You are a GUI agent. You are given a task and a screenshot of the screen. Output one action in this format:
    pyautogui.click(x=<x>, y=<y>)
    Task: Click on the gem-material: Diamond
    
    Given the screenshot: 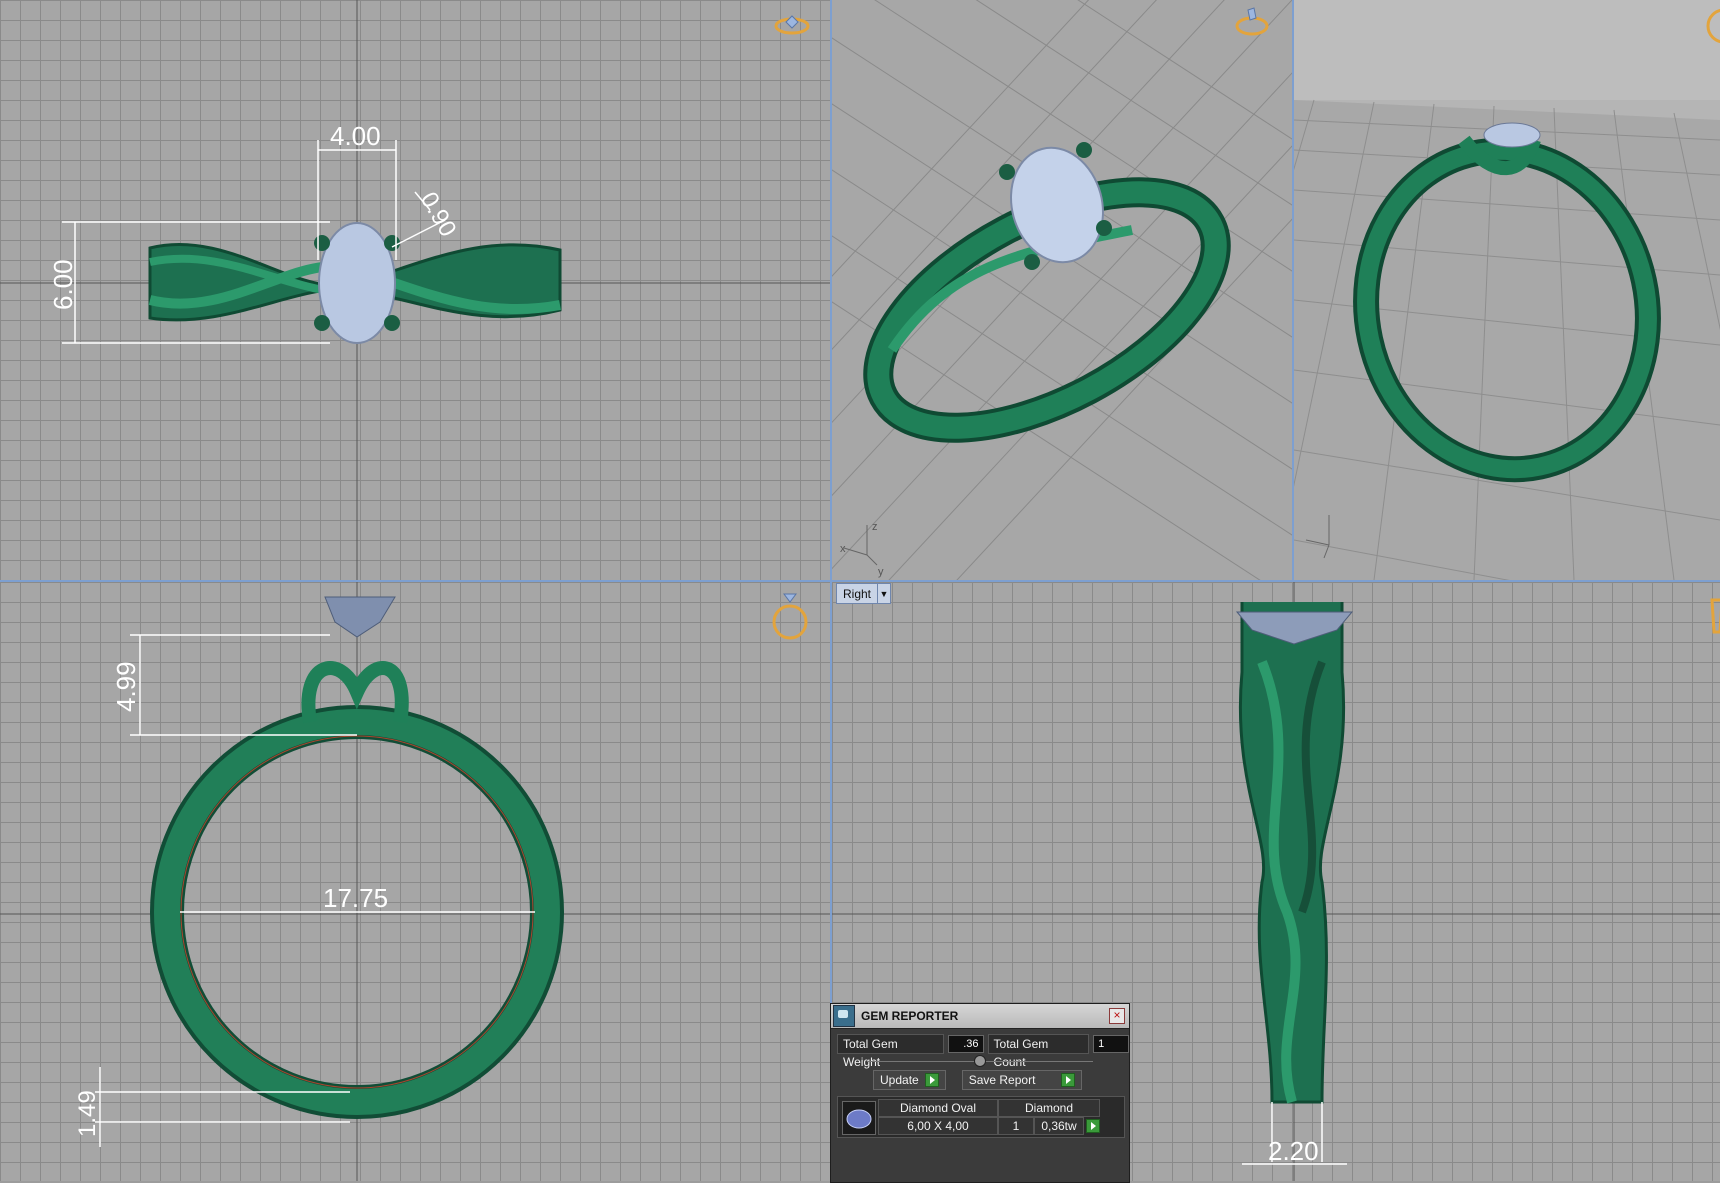 What is the action you would take?
    pyautogui.click(x=1049, y=1108)
    